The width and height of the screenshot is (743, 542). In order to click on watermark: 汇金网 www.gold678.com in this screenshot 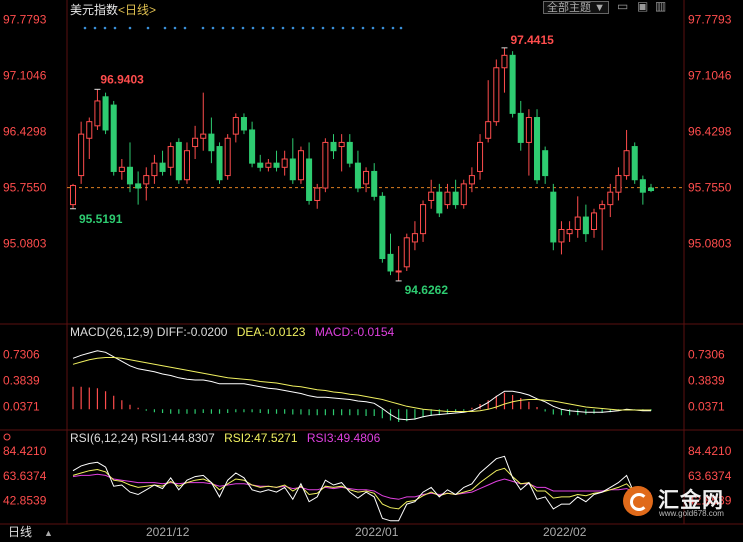, I will do `click(679, 503)`.